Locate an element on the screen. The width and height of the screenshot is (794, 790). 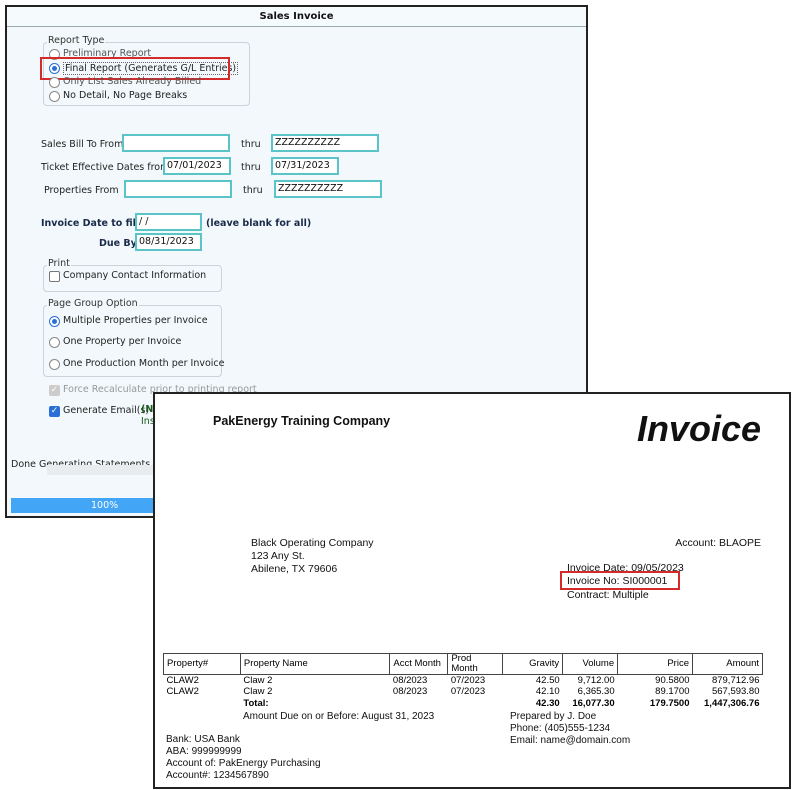
bank: Bank: USA Bank is located at coordinates (203, 739).